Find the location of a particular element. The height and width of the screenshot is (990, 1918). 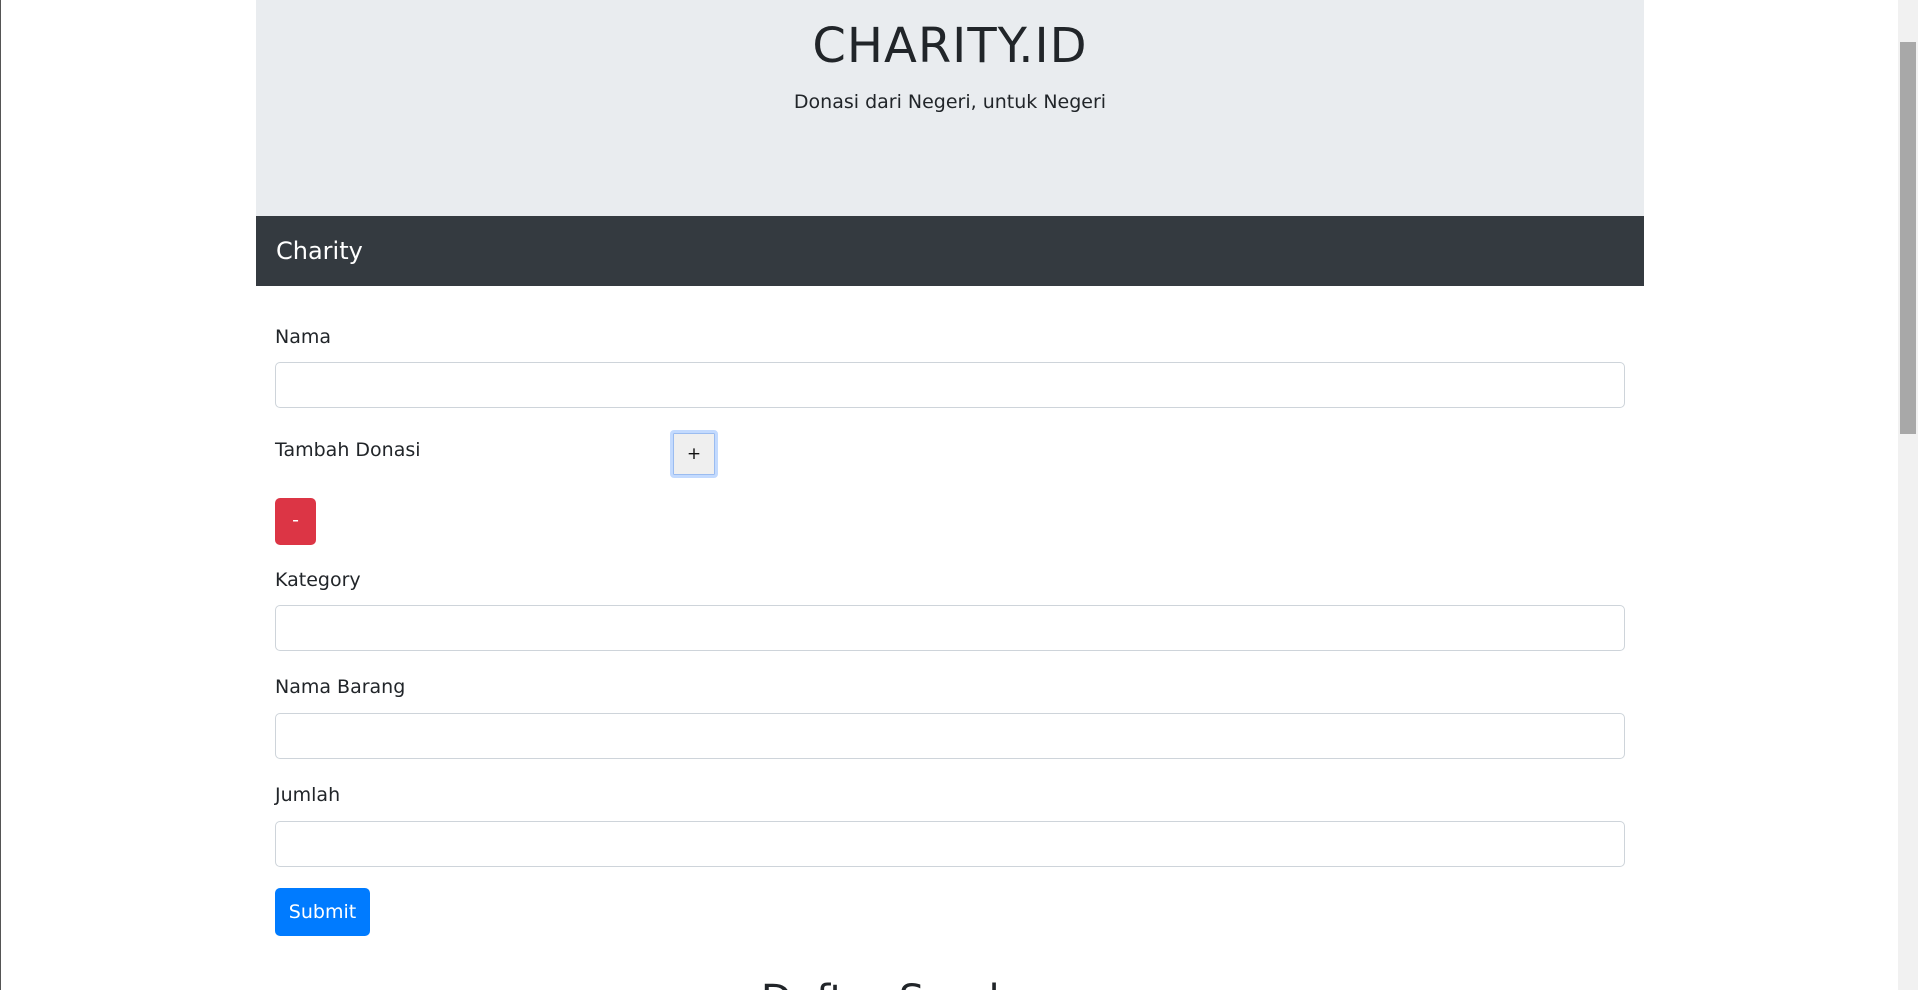

kategory-label: Kategory is located at coordinates (318, 580).